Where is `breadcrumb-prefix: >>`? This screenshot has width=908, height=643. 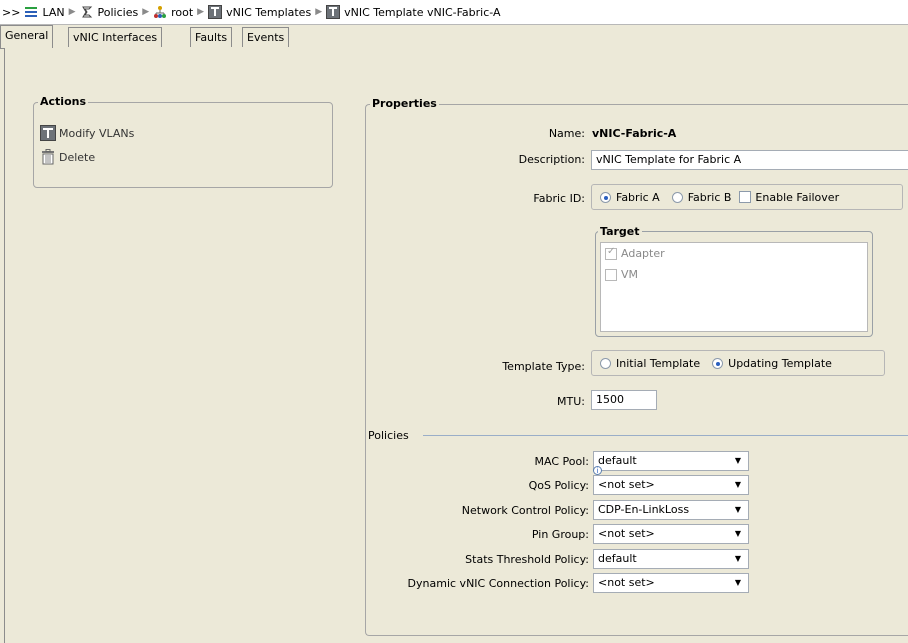
breadcrumb-prefix: >> is located at coordinates (11, 12).